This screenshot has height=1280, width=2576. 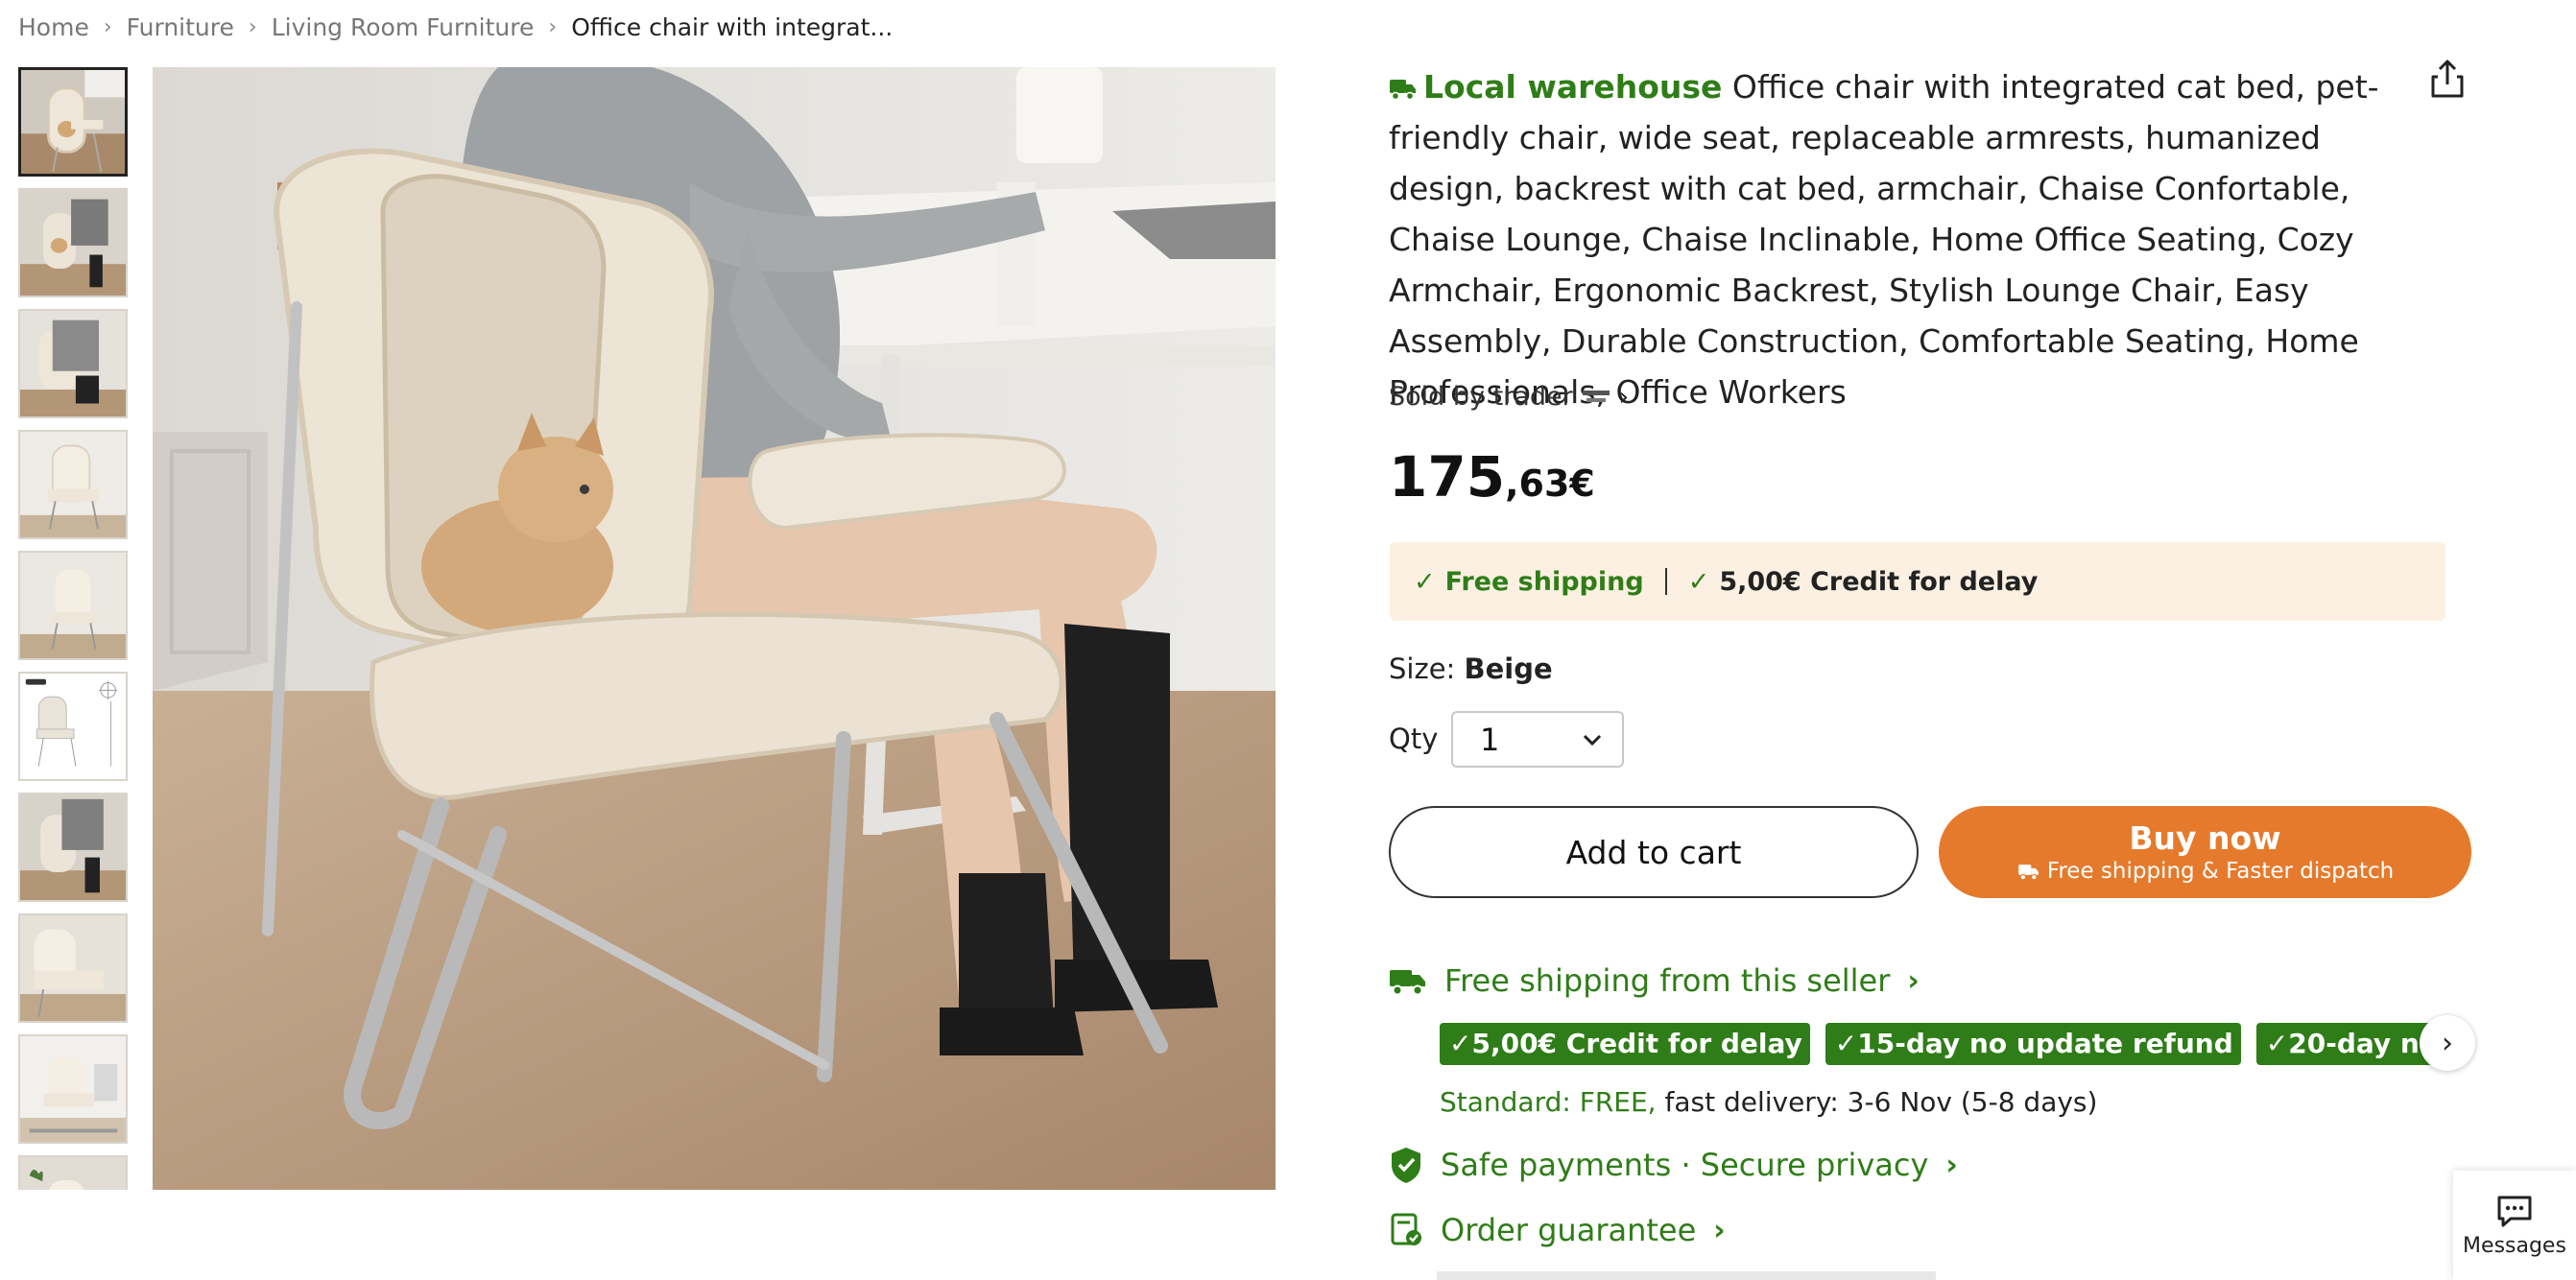 What do you see at coordinates (1869, 1273) in the screenshot?
I see `clipped-content` at bounding box center [1869, 1273].